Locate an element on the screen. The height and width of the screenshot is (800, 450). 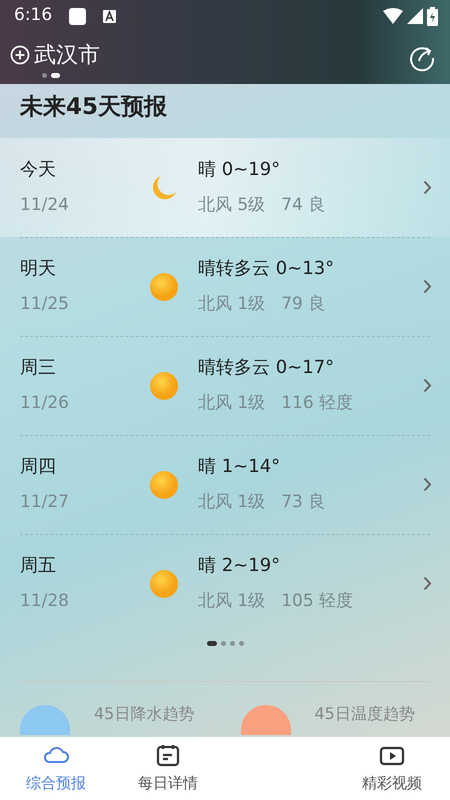
status-time: 6:16 is located at coordinates (33, 16).